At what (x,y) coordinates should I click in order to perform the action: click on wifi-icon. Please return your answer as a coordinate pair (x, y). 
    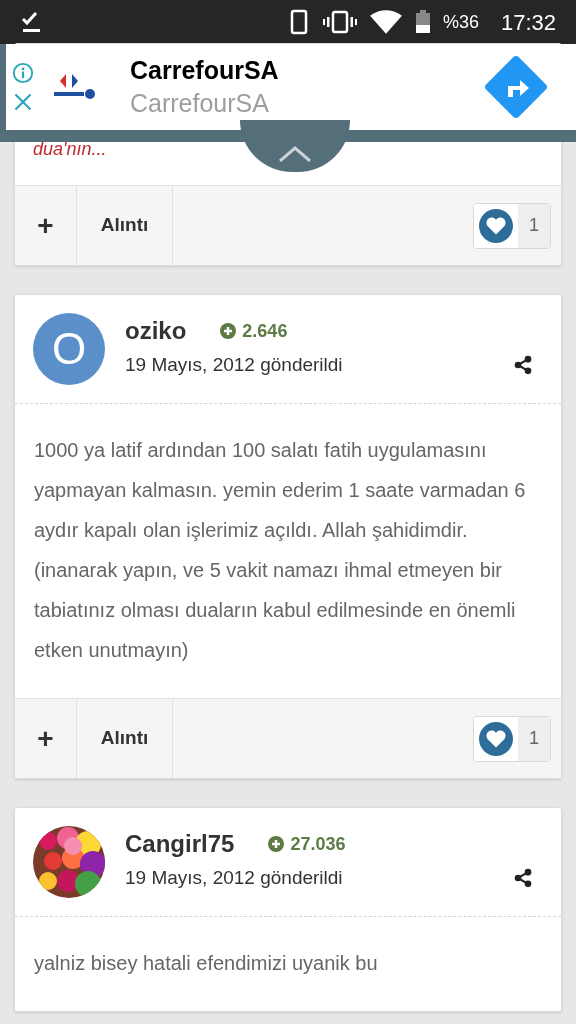
    Looking at the image, I should click on (385, 22).